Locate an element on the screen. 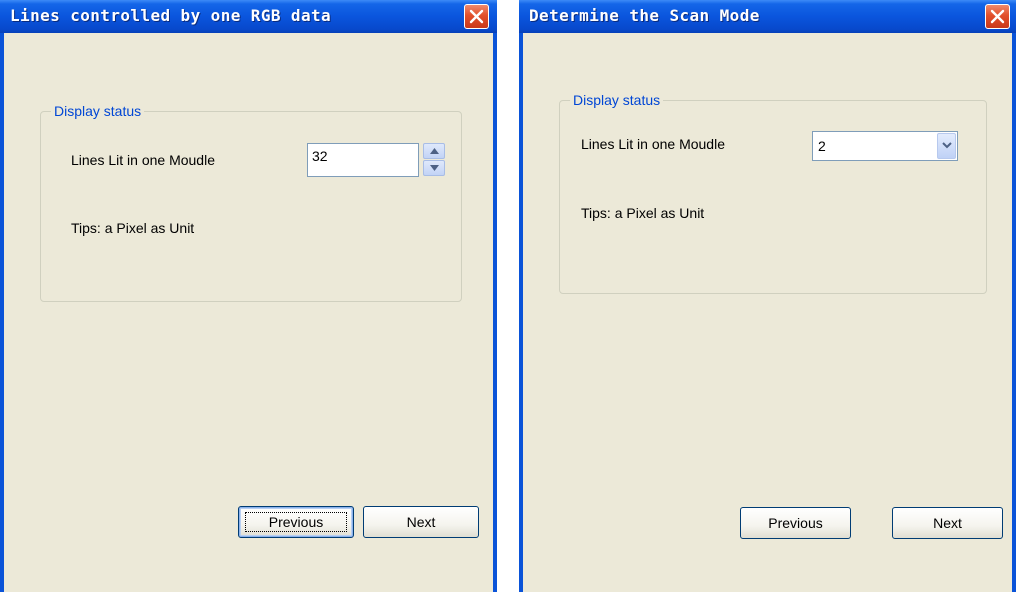  chevron-down-icon is located at coordinates (947, 145).